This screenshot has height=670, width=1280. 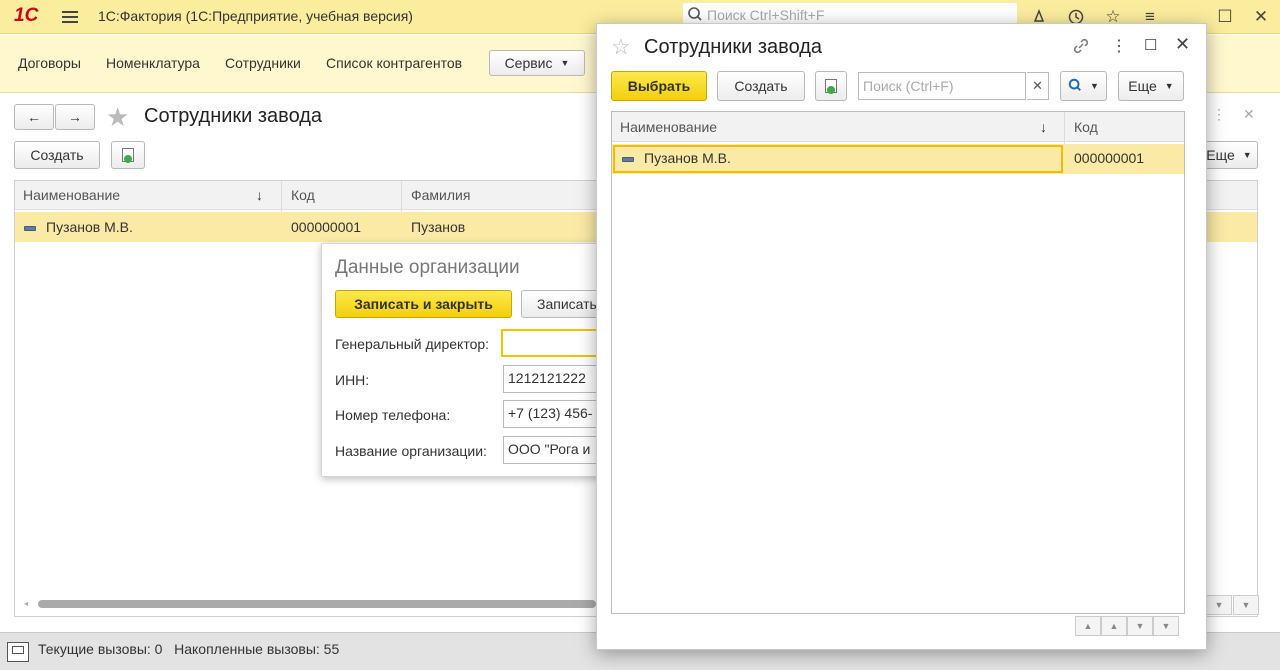 What do you see at coordinates (263, 63) in the screenshot?
I see `nav-employees: Сотрудники` at bounding box center [263, 63].